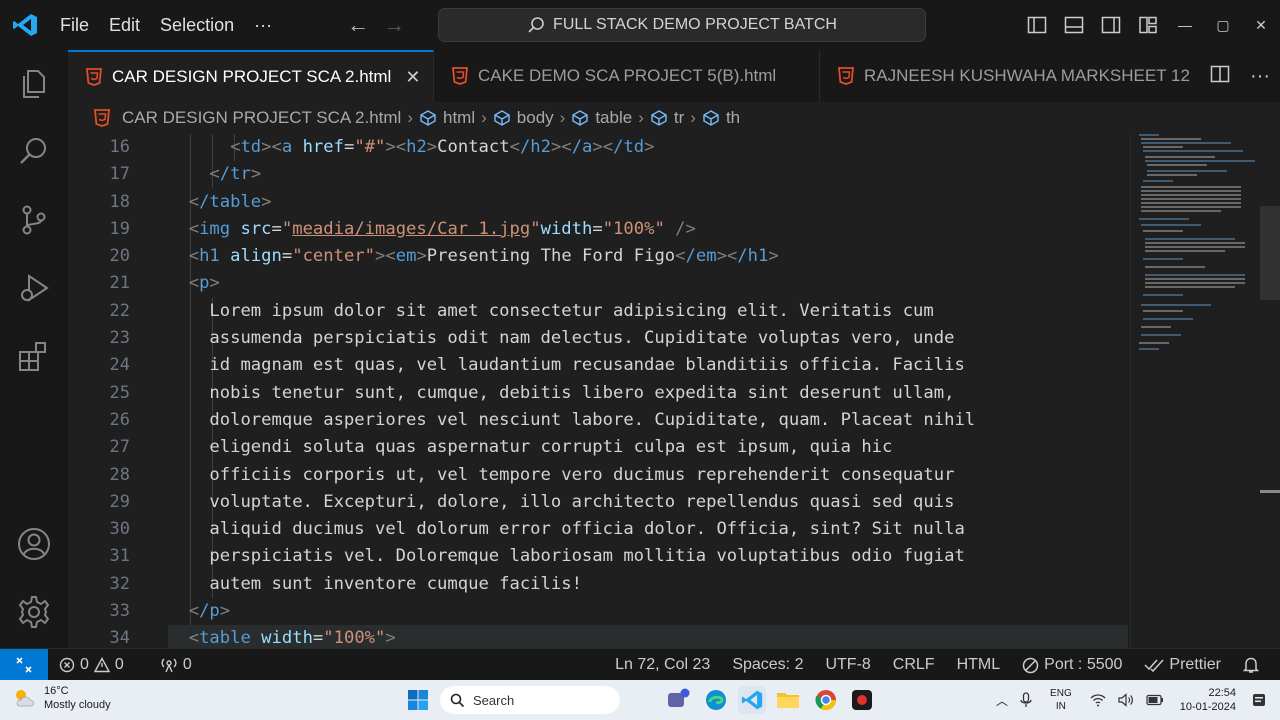  Describe the element at coordinates (613, 118) in the screenshot. I see `breadcrumb-table: table` at that location.